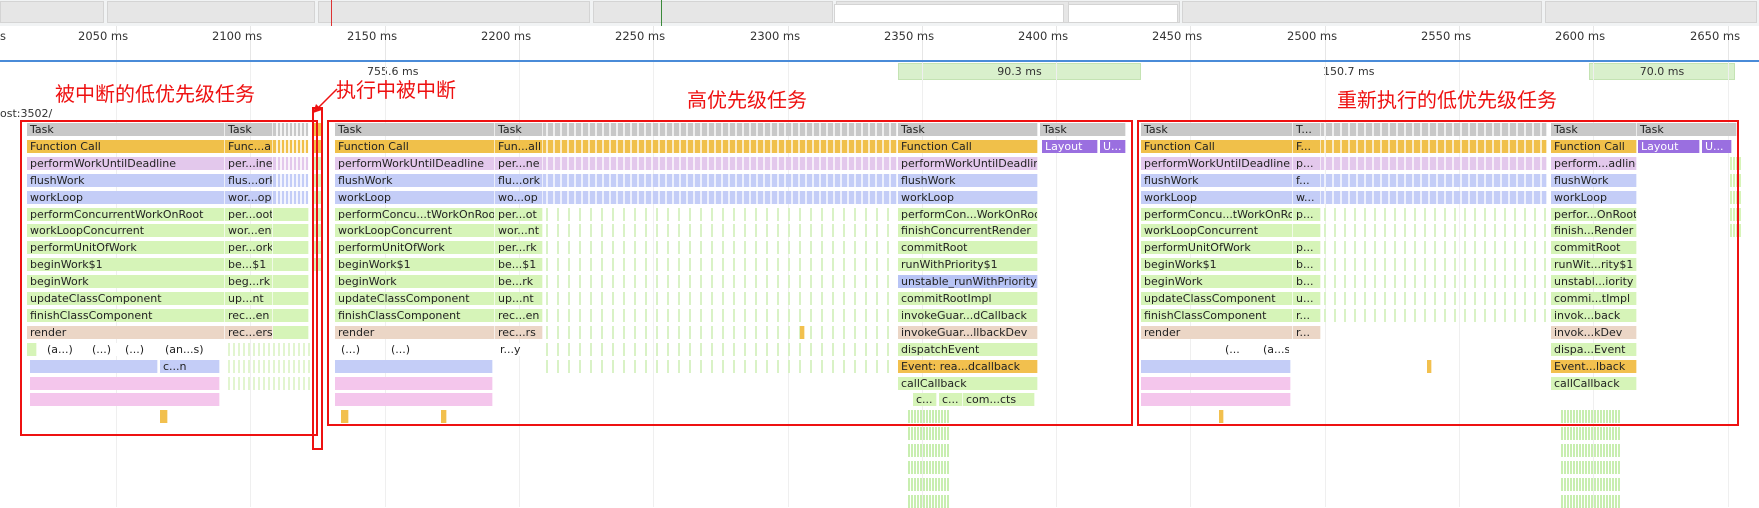  Describe the element at coordinates (1312, 36) in the screenshot. I see `ruler-tick-label: 2500 ms` at that location.